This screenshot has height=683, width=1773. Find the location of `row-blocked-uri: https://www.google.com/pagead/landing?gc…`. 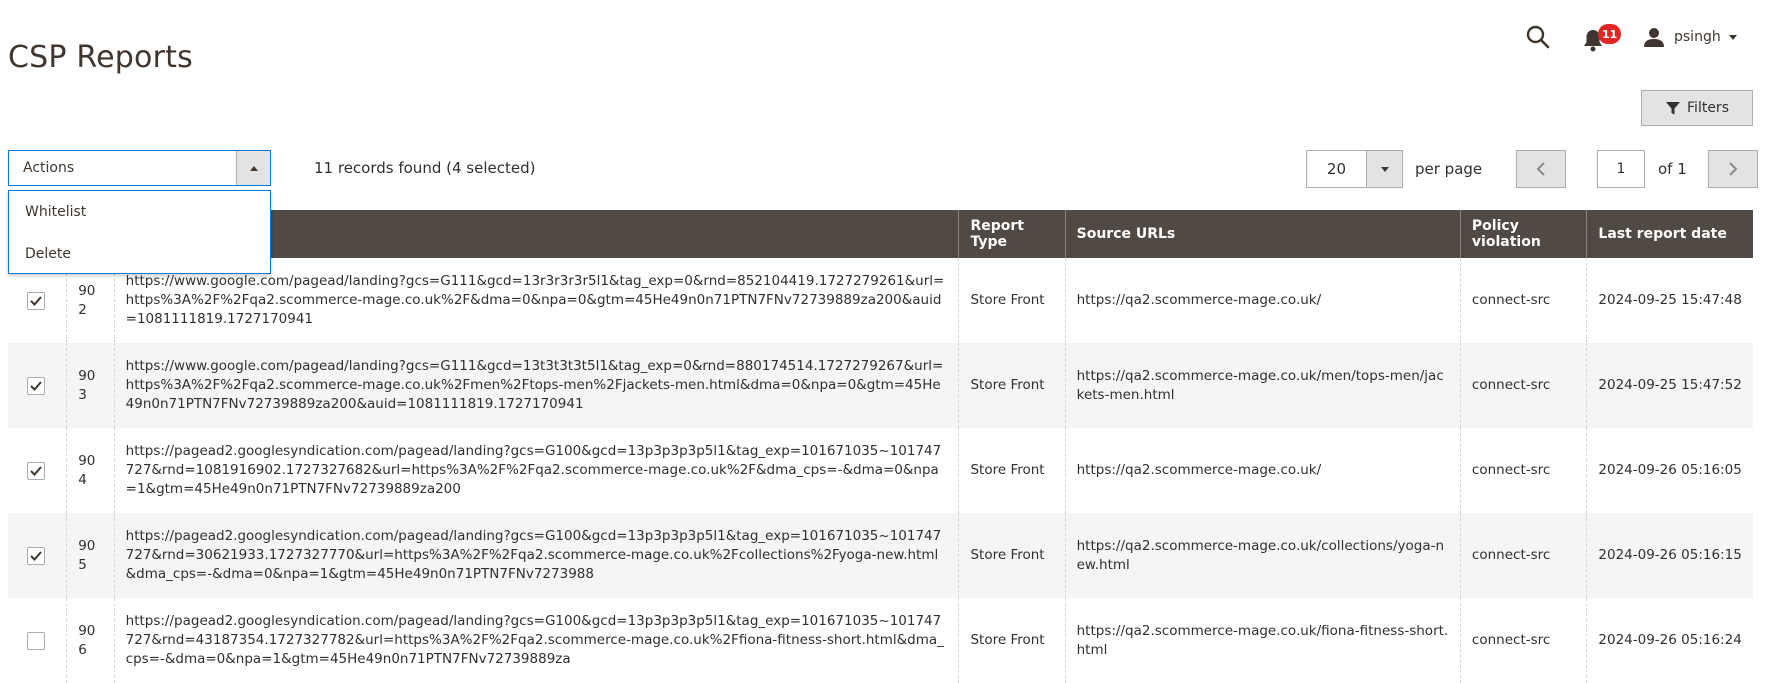

row-blocked-uri: https://www.google.com/pagead/landing?gc… is located at coordinates (536, 385).